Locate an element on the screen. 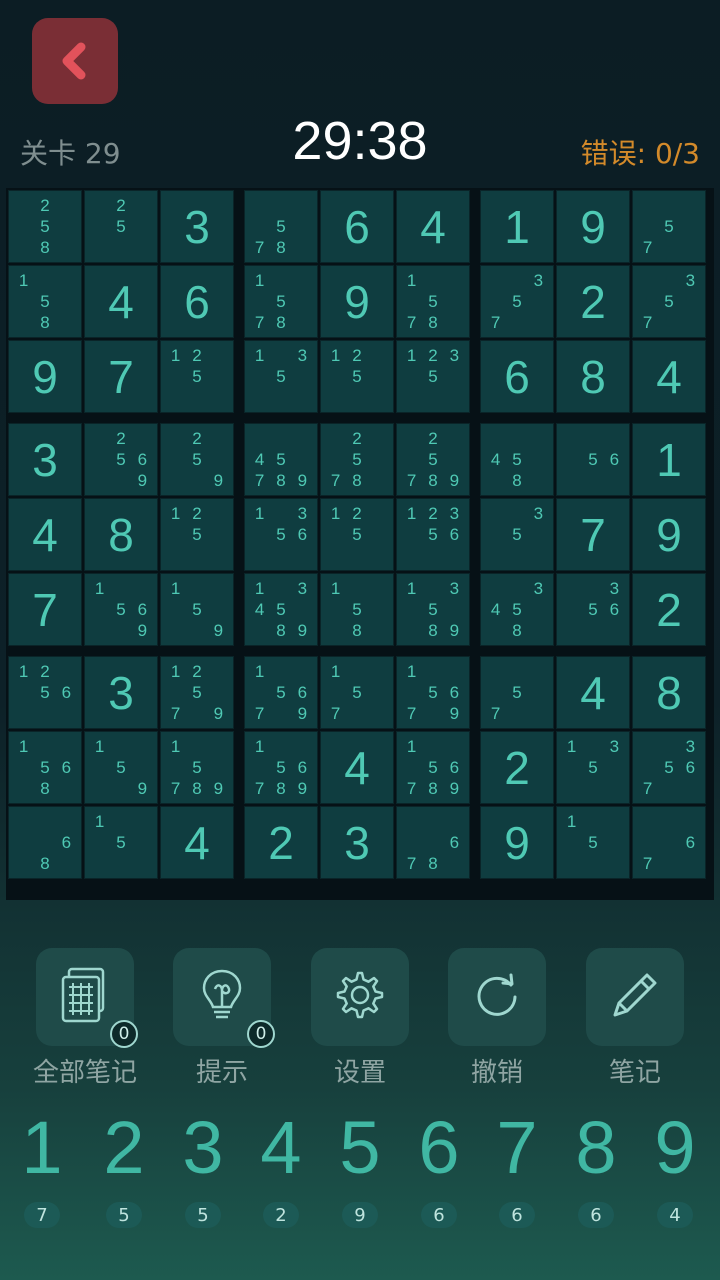 The width and height of the screenshot is (720, 1280). sudoku-cell: 15 is located at coordinates (593, 842).